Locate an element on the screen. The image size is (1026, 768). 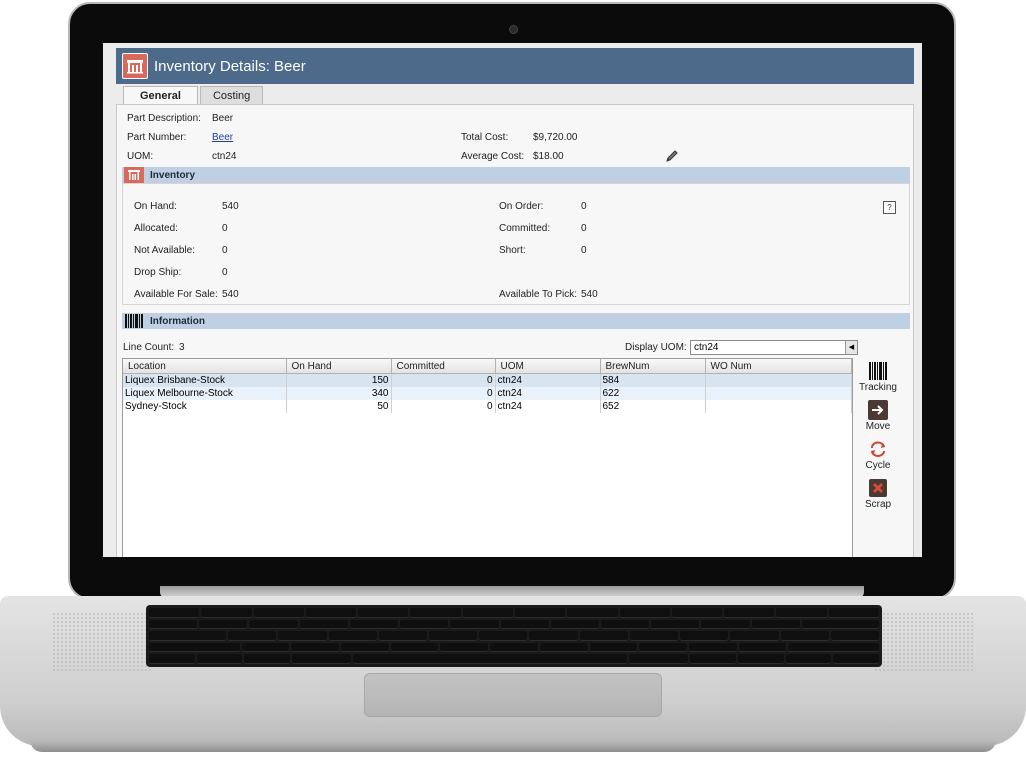
cell-brewnum: 652 is located at coordinates (653, 406).